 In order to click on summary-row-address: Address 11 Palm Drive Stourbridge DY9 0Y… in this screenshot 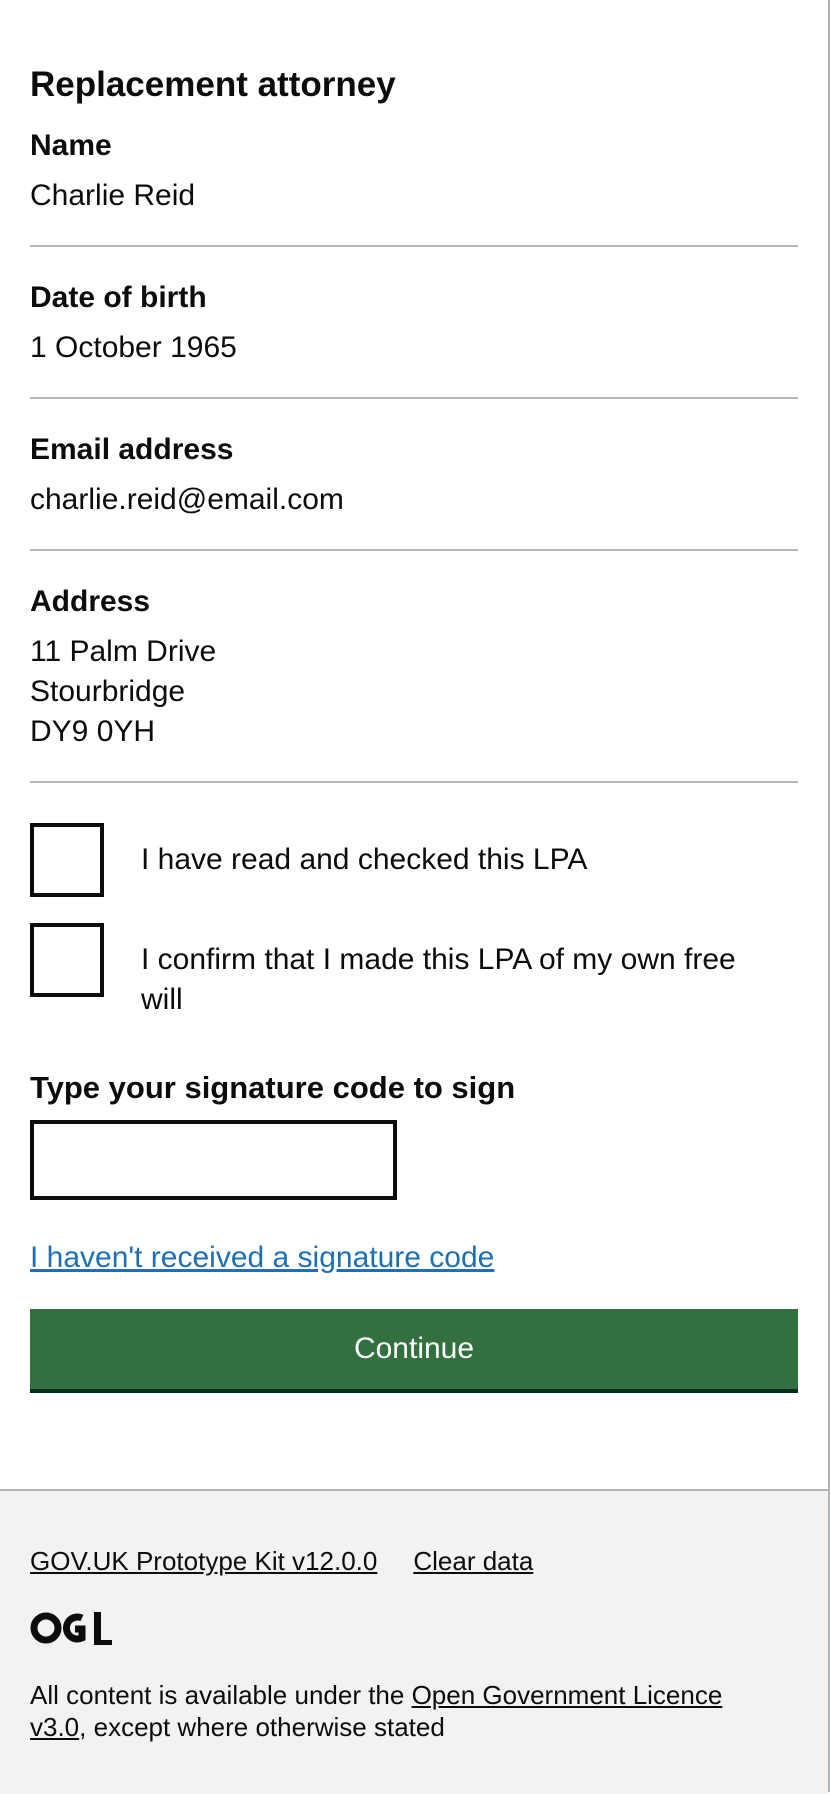, I will do `click(414, 667)`.